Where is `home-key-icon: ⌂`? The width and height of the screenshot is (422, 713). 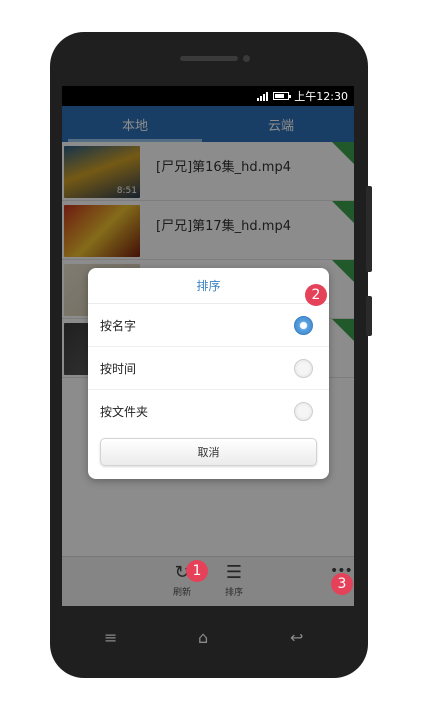
home-key-icon: ⌂ is located at coordinates (203, 637).